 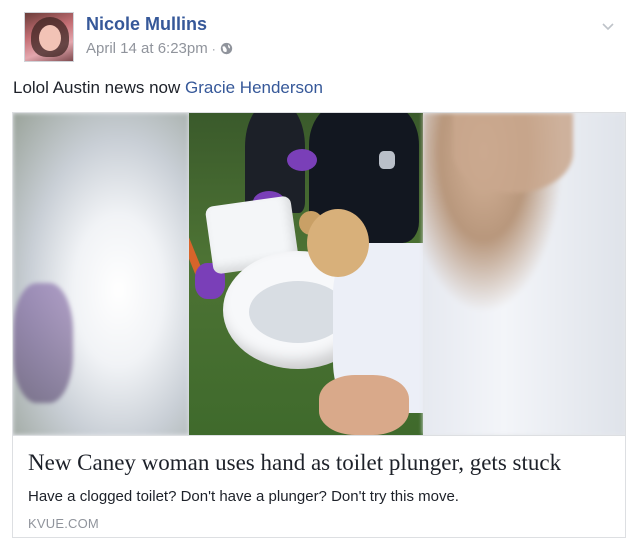 I want to click on avatar-face, so click(x=50, y=38).